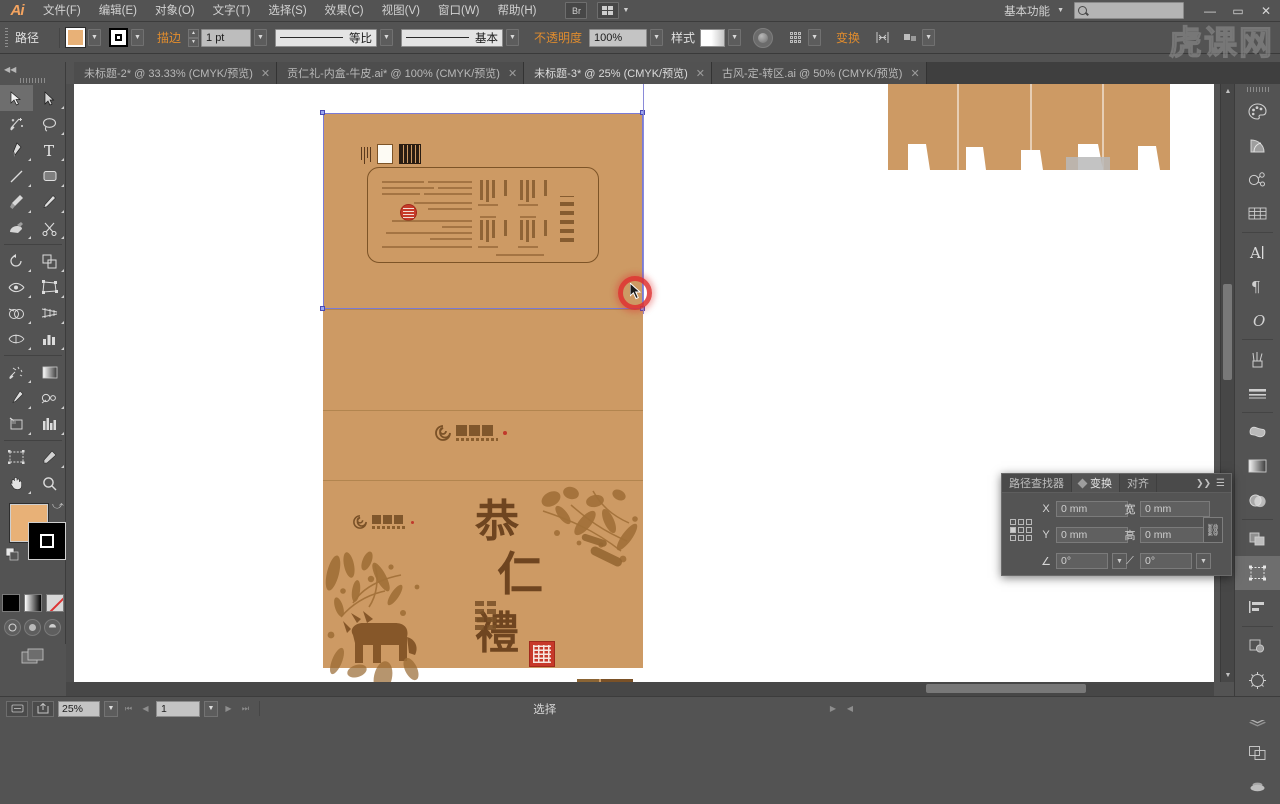 The width and height of the screenshot is (1280, 804). Describe the element at coordinates (175, 11) in the screenshot. I see `menu-object: 对象(O)` at that location.